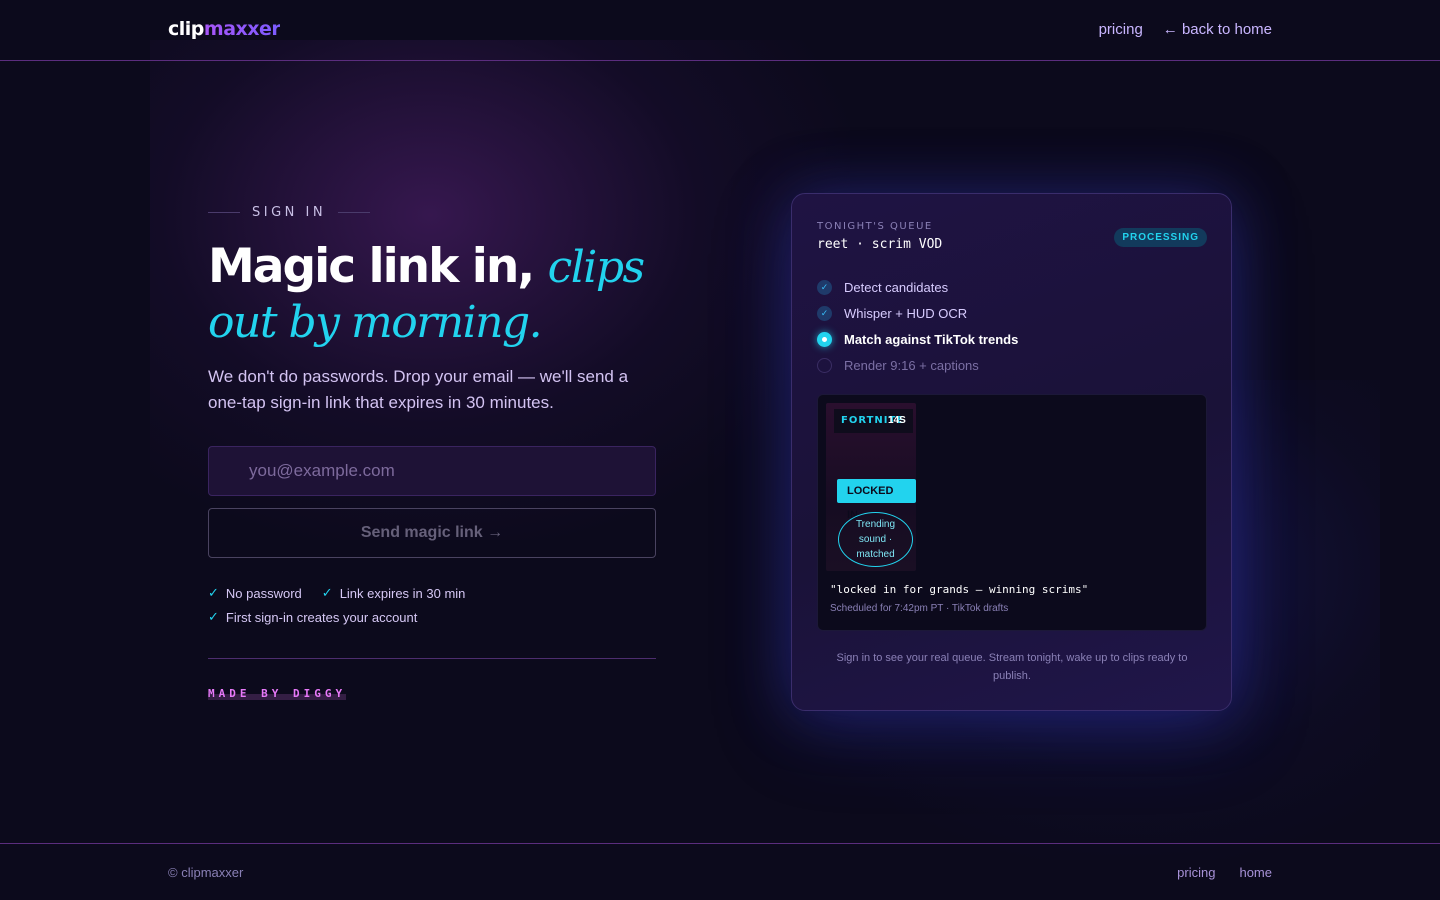 The height and width of the screenshot is (900, 1440). I want to click on sound-line: Trending, so click(875, 524).